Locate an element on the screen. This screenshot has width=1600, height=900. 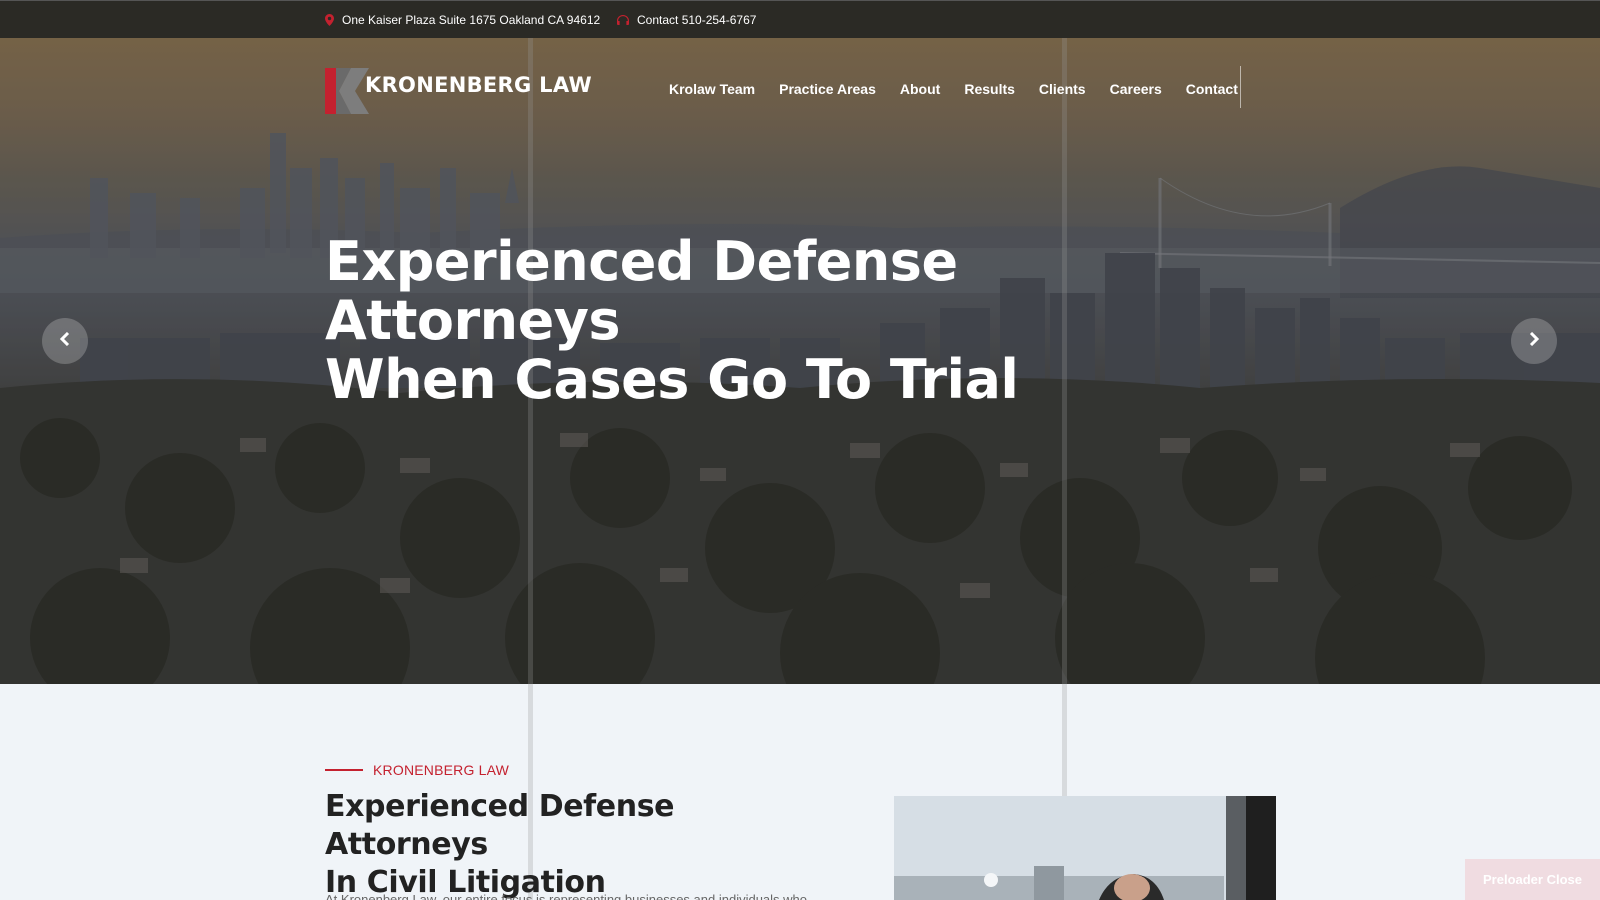
preloader-close-label: Preloader Close is located at coordinates (1532, 879).